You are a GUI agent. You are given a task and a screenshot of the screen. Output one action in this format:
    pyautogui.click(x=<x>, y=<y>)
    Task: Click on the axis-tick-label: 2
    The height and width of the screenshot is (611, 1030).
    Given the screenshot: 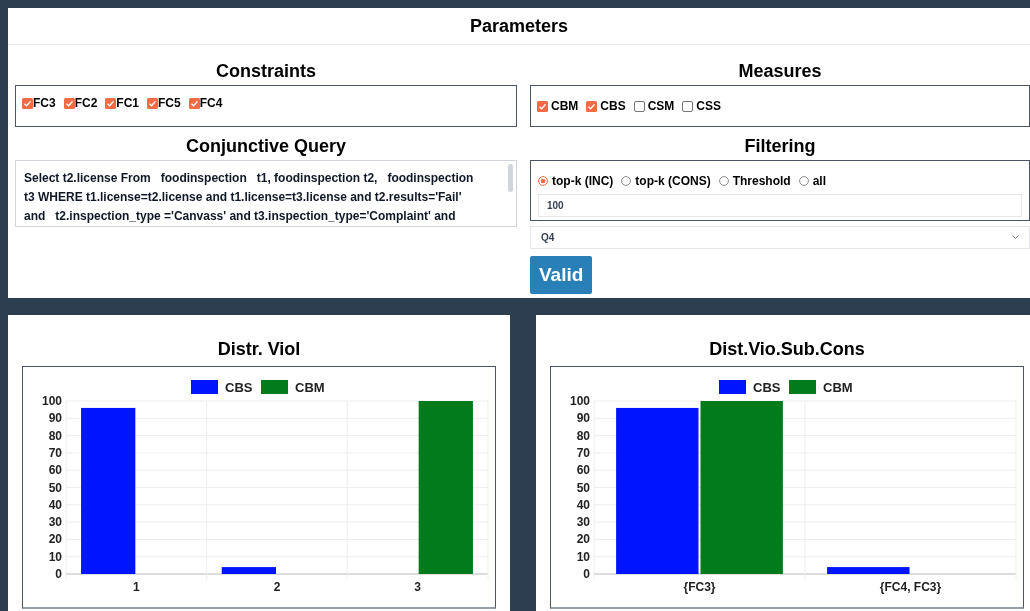 What is the action you would take?
    pyautogui.click(x=277, y=587)
    